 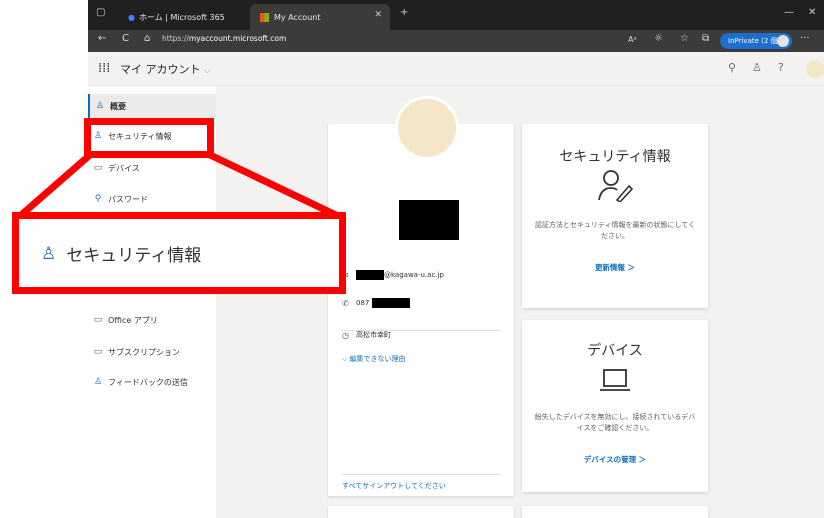 I want to click on back-icon: ←, so click(x=102, y=38).